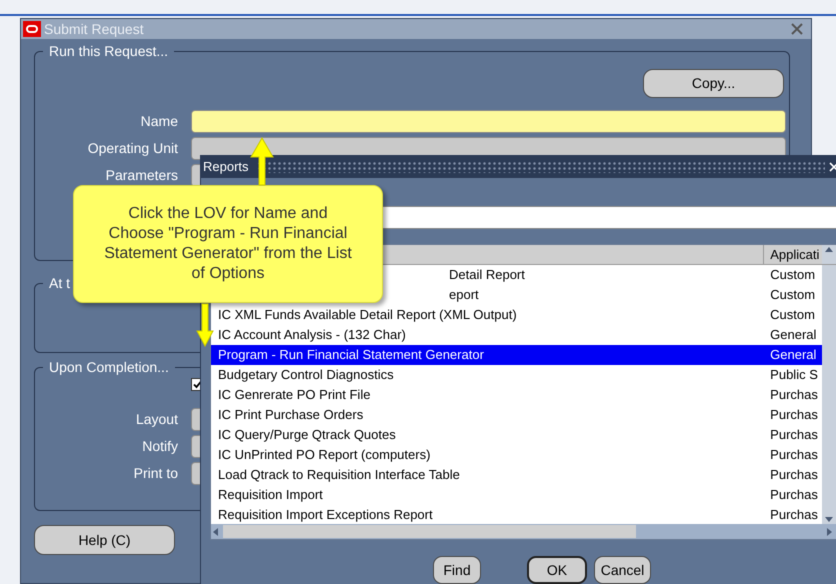  I want to click on list-row: IC UnPrinted PO Report (computers) Purchas, so click(516, 455).